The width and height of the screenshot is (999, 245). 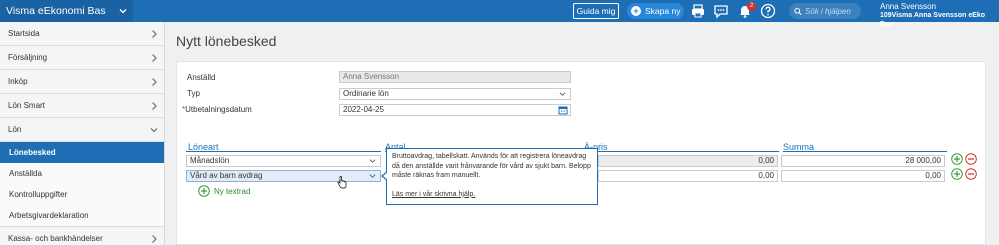 I want to click on row2-loneart-value: Vård av barn avdrag, so click(x=226, y=175).